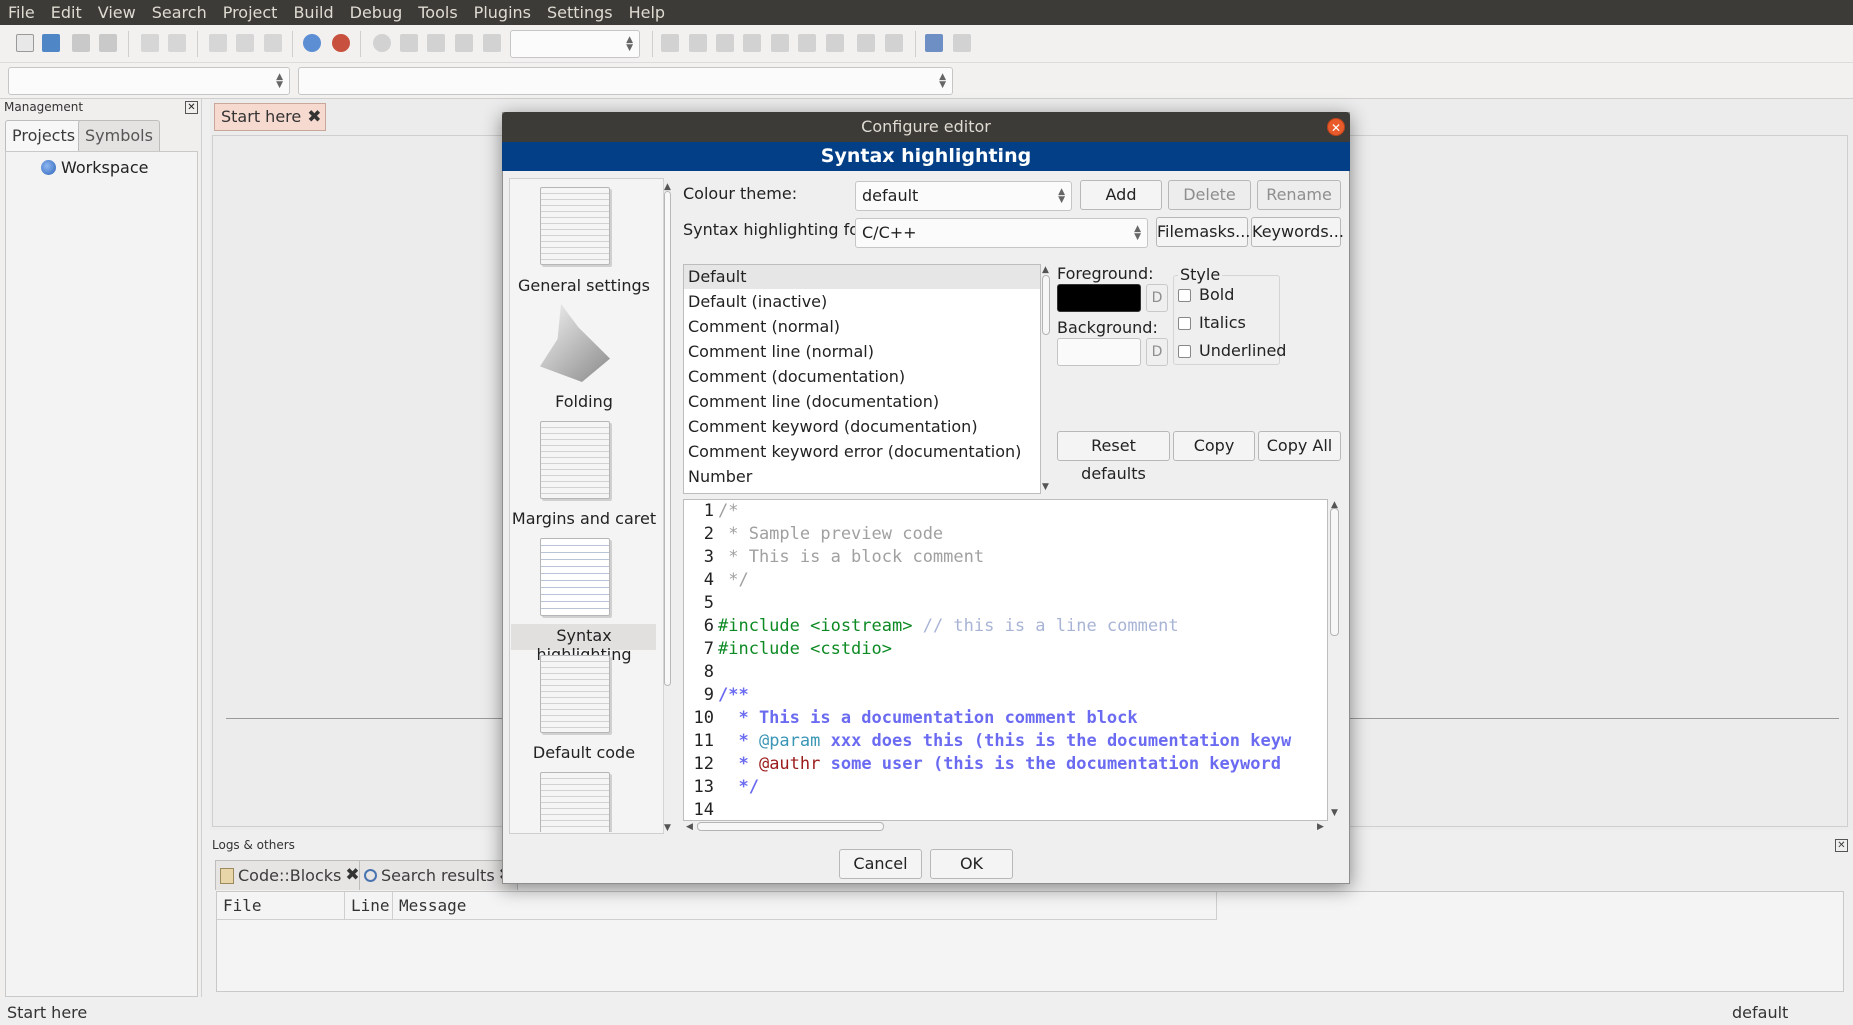 The image size is (1853, 1025). I want to click on next-instruction-icon, so click(807, 43).